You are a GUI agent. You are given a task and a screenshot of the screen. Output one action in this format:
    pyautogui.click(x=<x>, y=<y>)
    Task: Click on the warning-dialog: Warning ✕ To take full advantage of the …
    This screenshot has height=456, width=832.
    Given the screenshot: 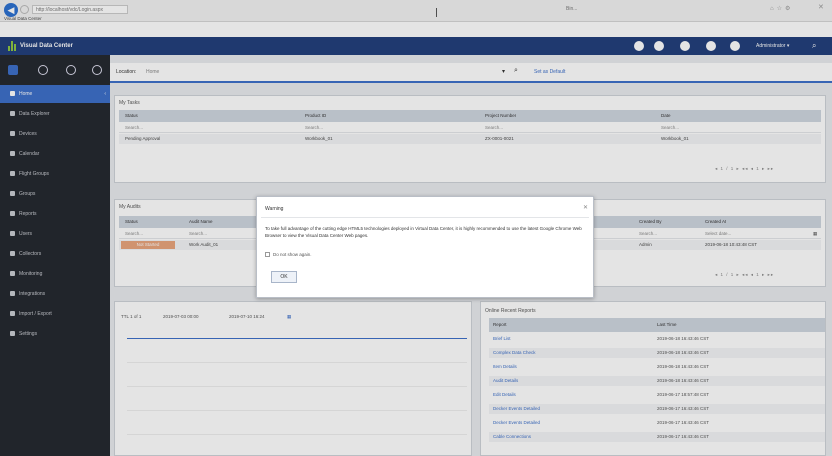 What is the action you would take?
    pyautogui.click(x=425, y=247)
    